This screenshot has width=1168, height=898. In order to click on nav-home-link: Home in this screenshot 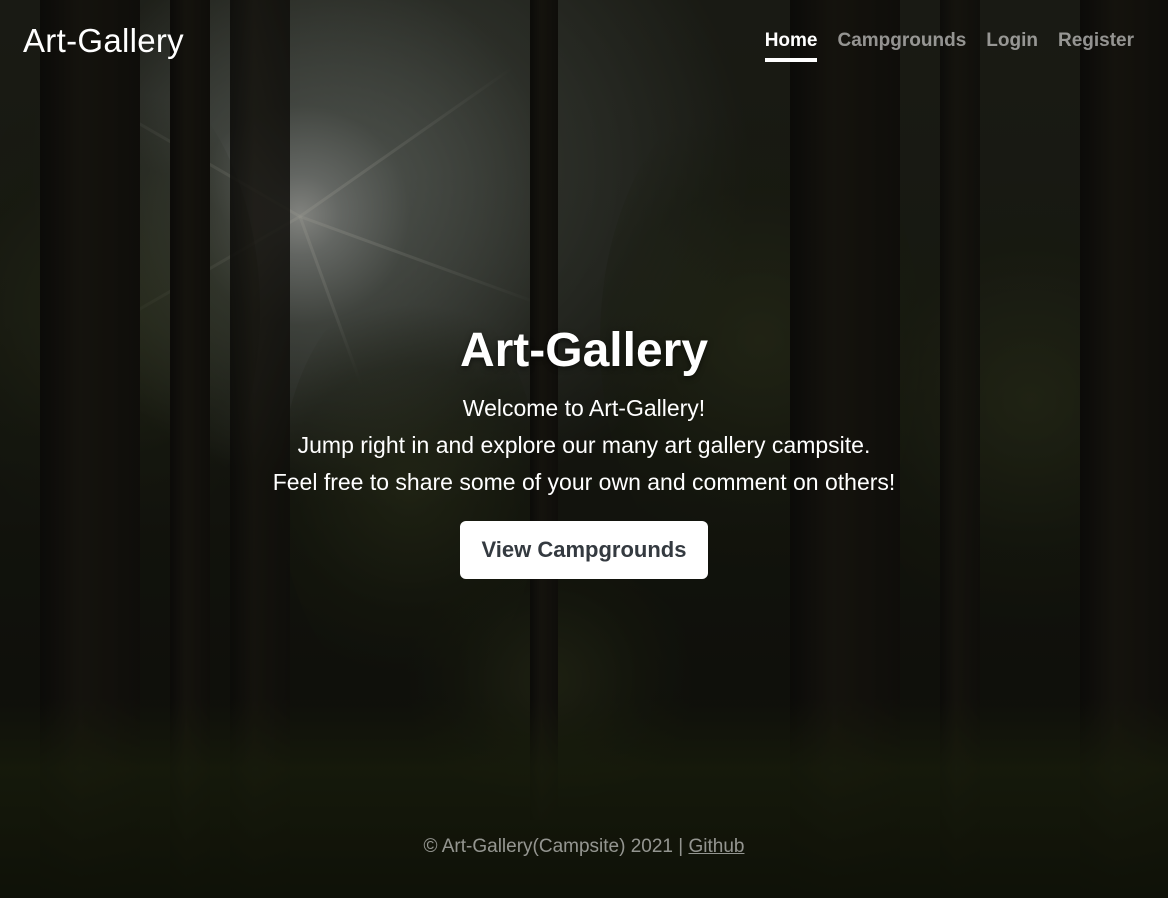, I will do `click(791, 46)`.